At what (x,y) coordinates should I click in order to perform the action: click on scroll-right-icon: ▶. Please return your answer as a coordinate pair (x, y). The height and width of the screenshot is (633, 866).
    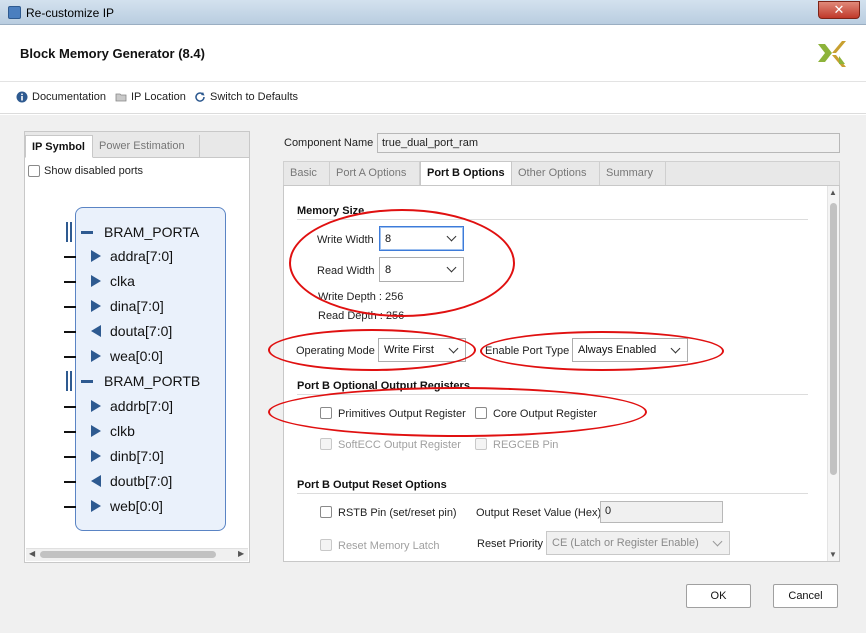
    Looking at the image, I should click on (241, 553).